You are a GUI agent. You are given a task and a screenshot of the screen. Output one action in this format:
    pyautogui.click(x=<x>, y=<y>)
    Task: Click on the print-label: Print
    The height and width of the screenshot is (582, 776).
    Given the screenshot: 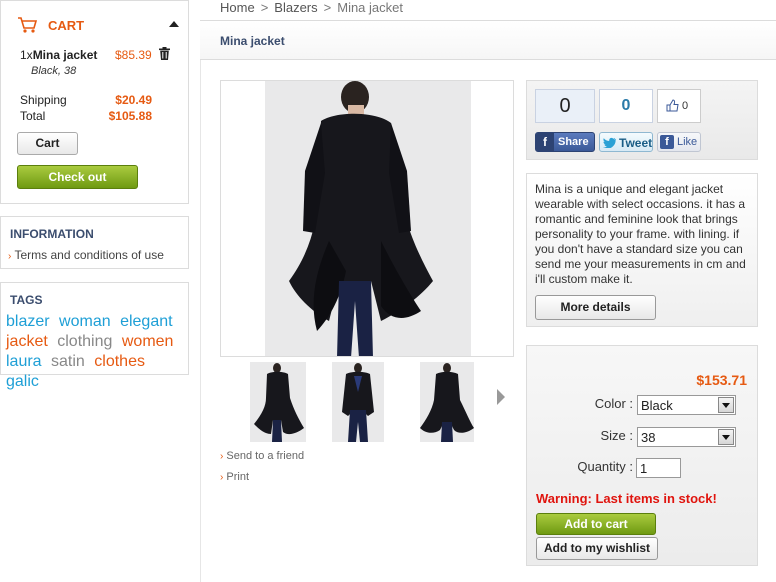 What is the action you would take?
    pyautogui.click(x=238, y=477)
    